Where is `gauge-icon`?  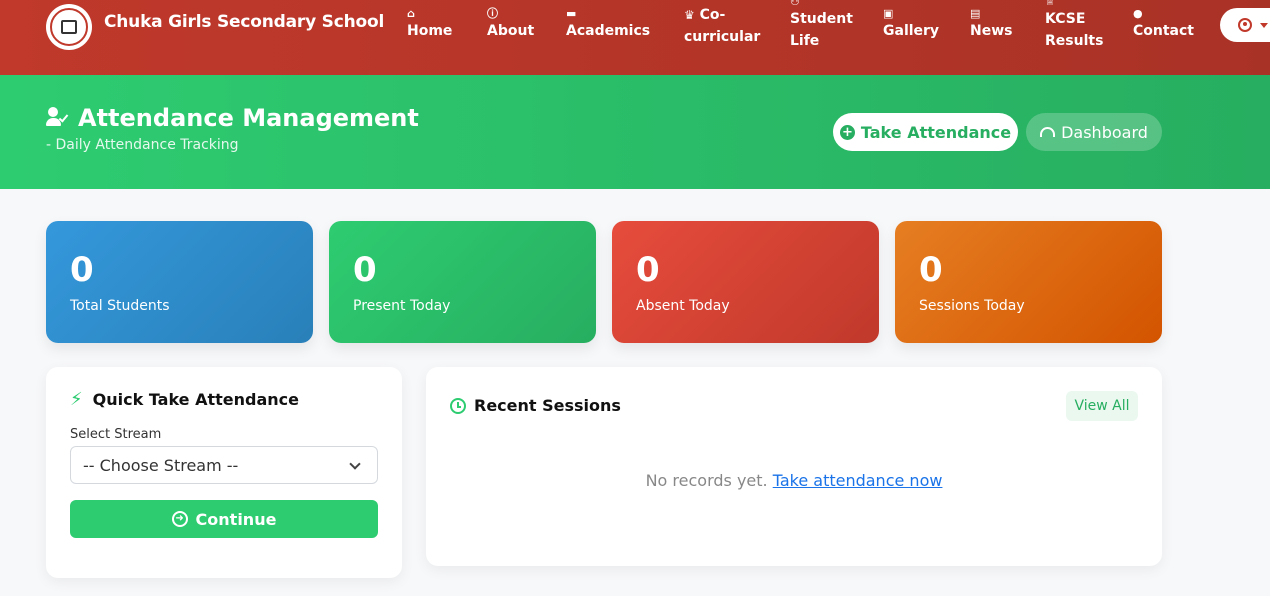
gauge-icon is located at coordinates (1048, 132).